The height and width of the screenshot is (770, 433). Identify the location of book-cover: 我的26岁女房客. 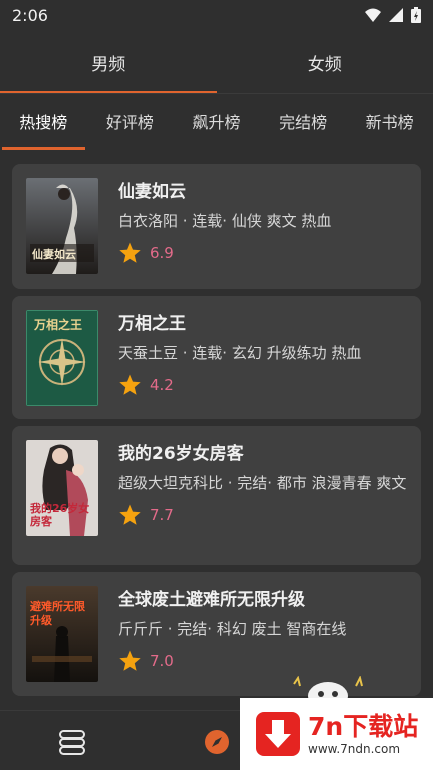
(62, 488).